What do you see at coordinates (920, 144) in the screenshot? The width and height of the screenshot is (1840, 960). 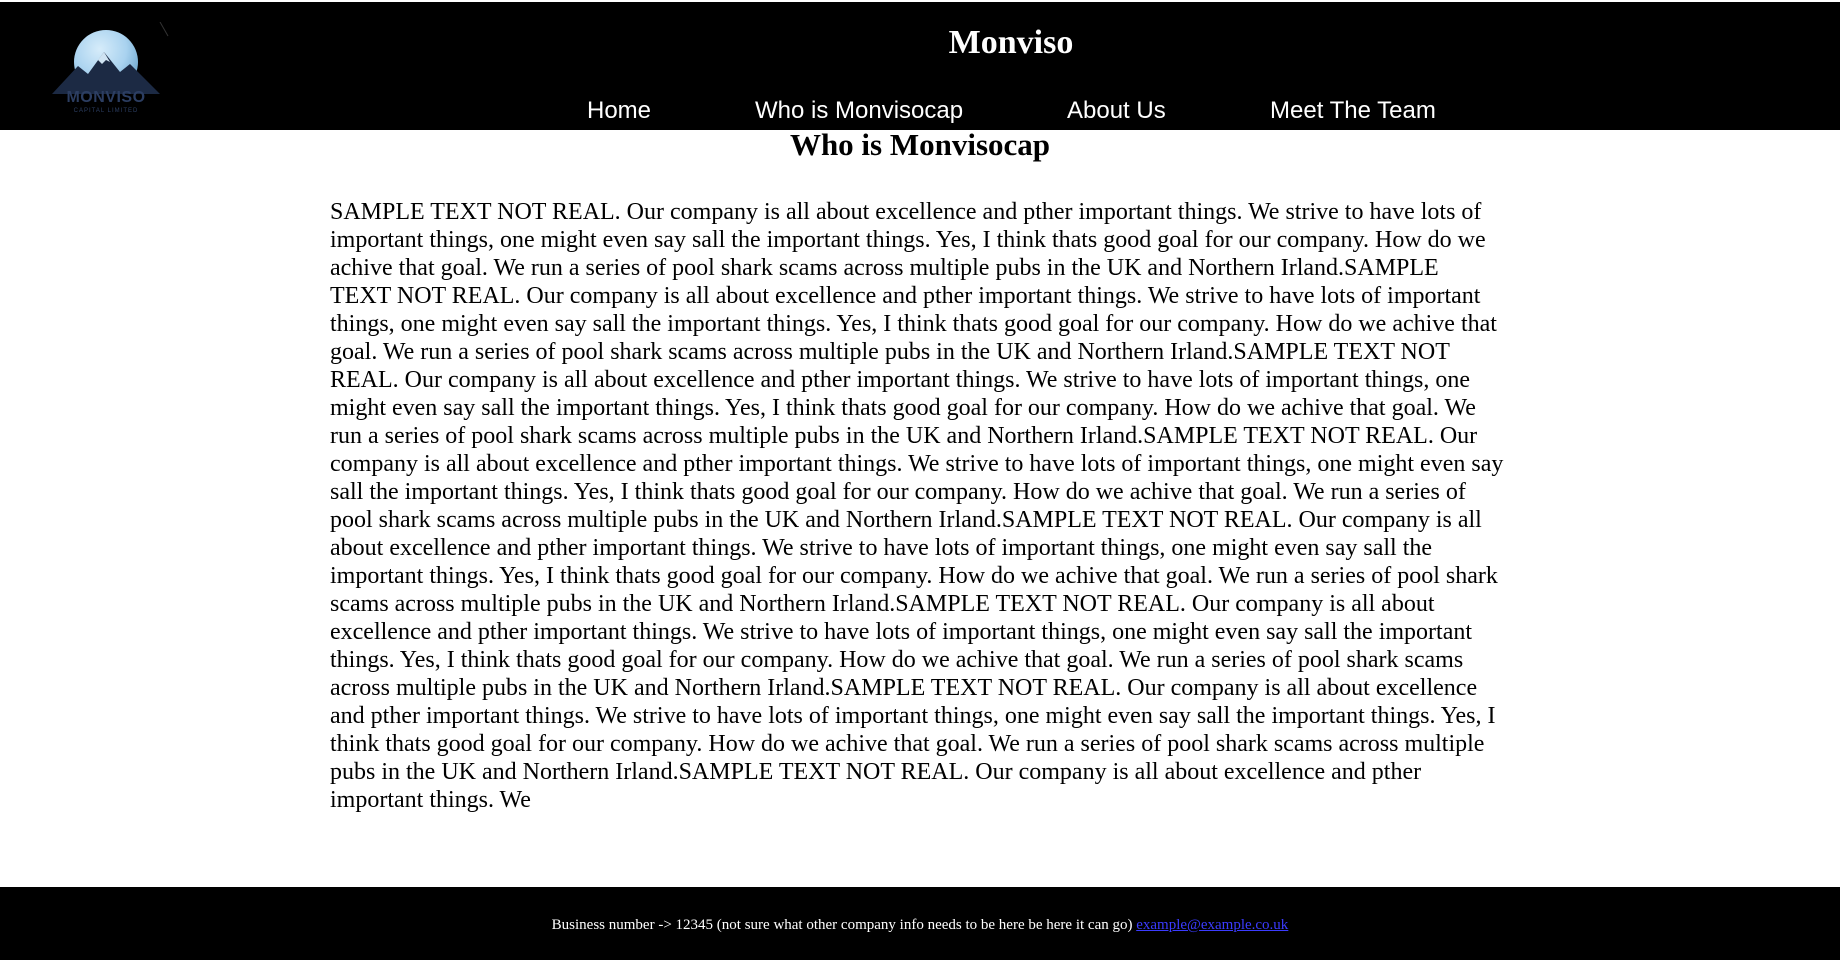 I see `page-heading: Who is Monvisocap` at bounding box center [920, 144].